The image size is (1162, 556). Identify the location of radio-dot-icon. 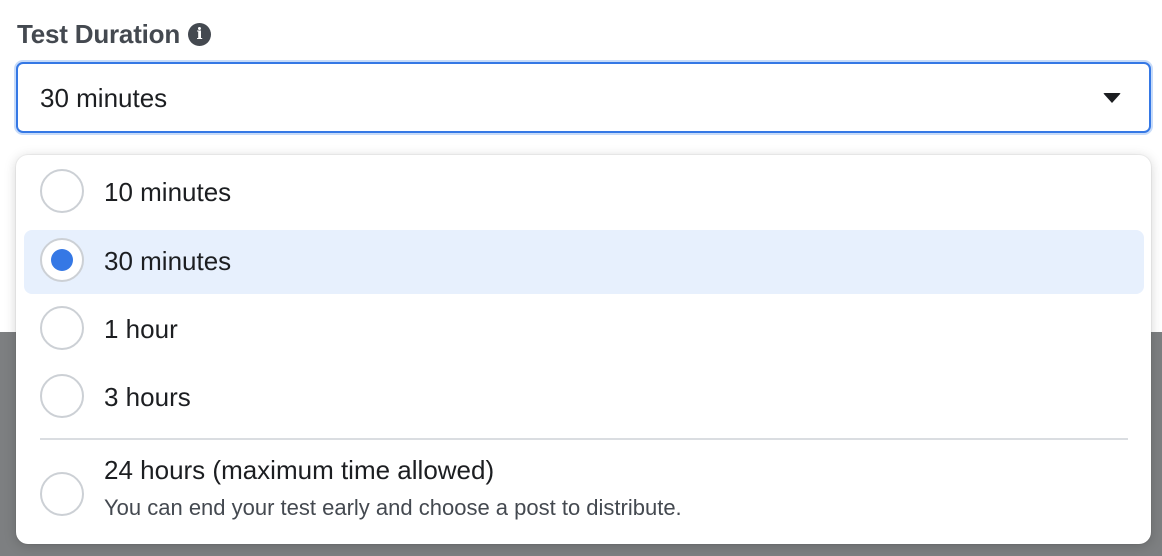
(62, 260).